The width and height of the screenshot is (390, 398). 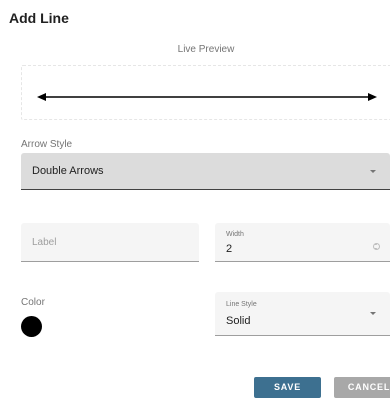 I want to click on line-style-value: Solid, so click(x=238, y=321).